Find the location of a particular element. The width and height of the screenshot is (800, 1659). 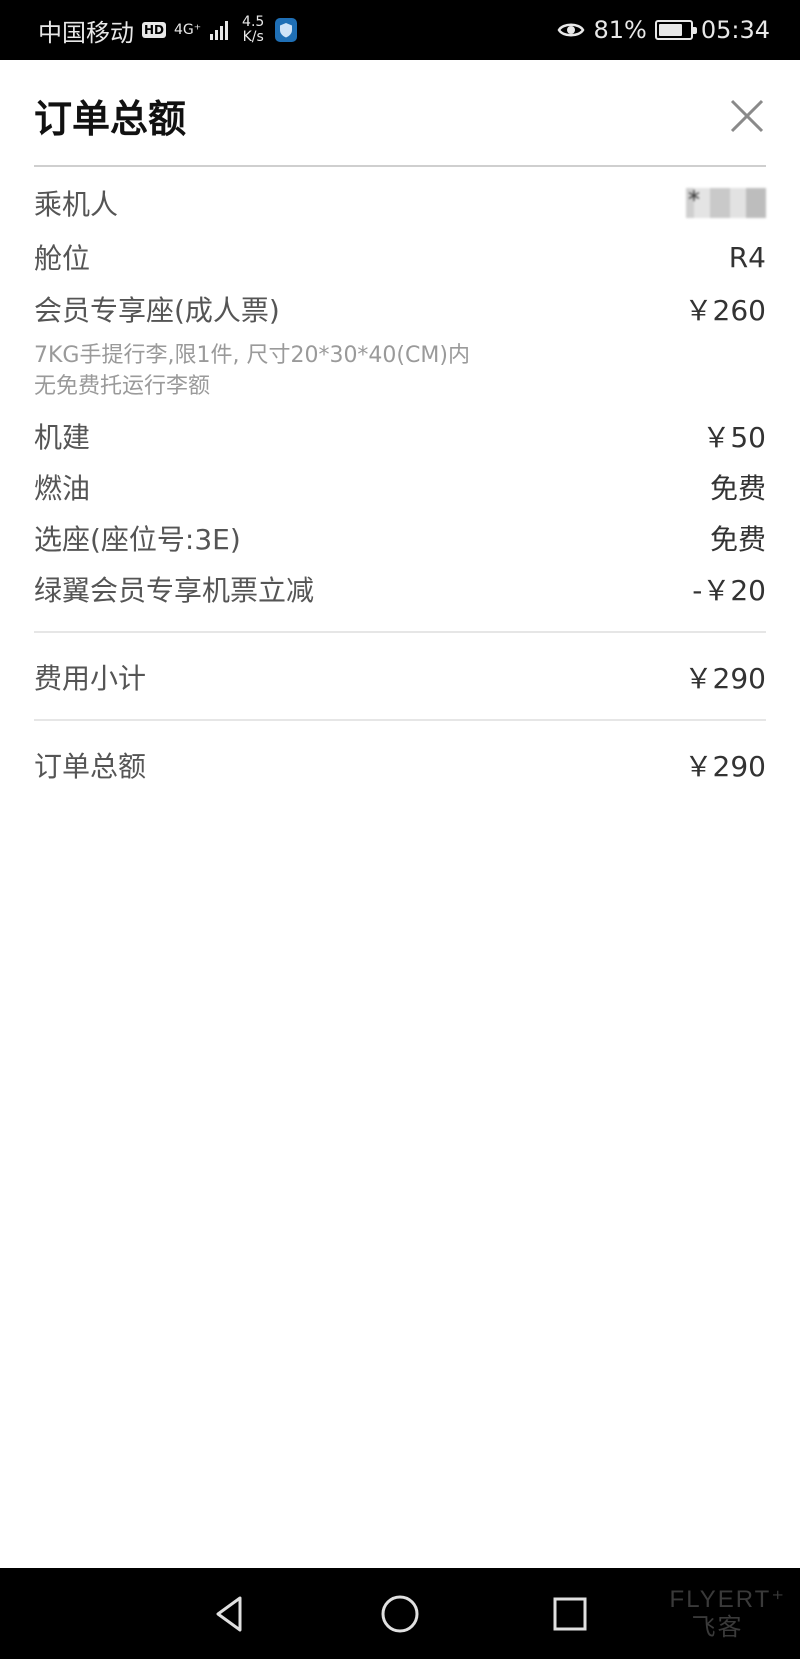

eye-comfort-icon is located at coordinates (571, 30).